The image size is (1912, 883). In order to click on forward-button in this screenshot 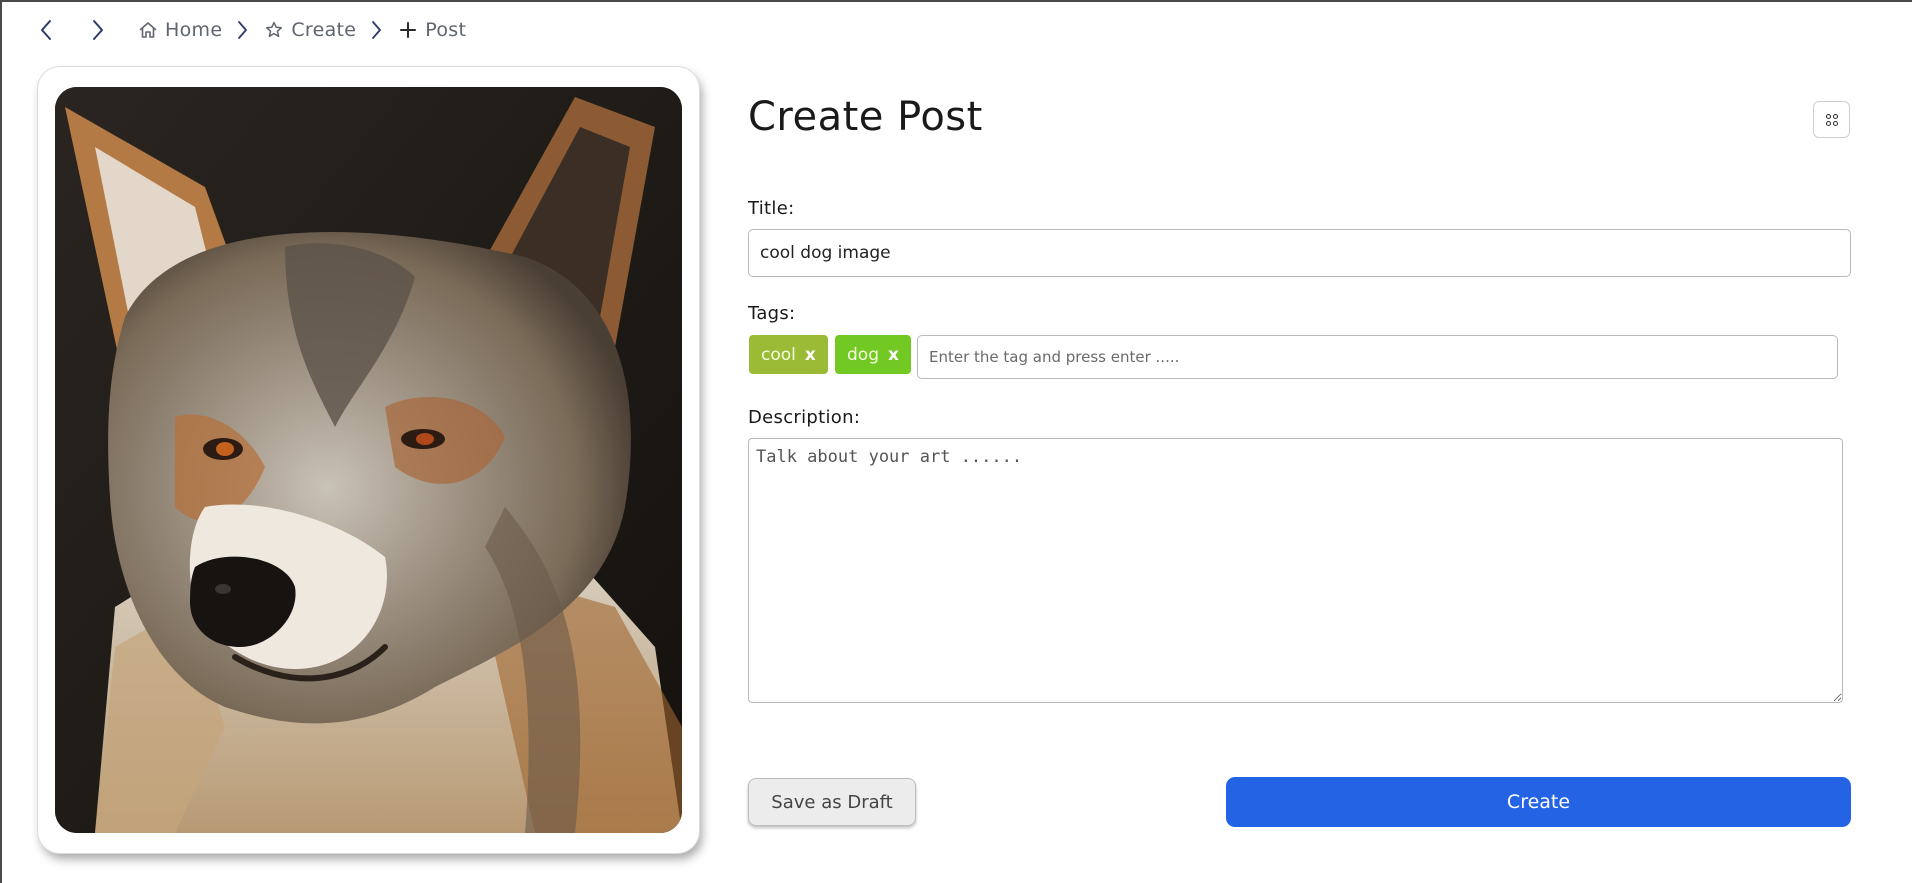, I will do `click(98, 30)`.